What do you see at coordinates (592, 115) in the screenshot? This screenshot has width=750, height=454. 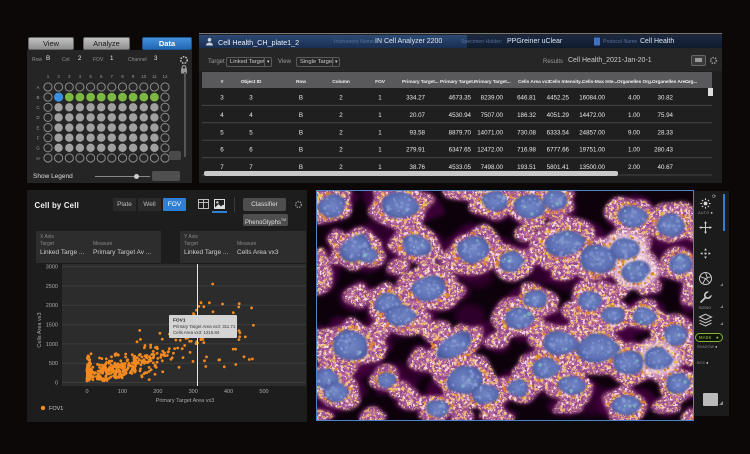 I see `svg-text: 14472.00` at bounding box center [592, 115].